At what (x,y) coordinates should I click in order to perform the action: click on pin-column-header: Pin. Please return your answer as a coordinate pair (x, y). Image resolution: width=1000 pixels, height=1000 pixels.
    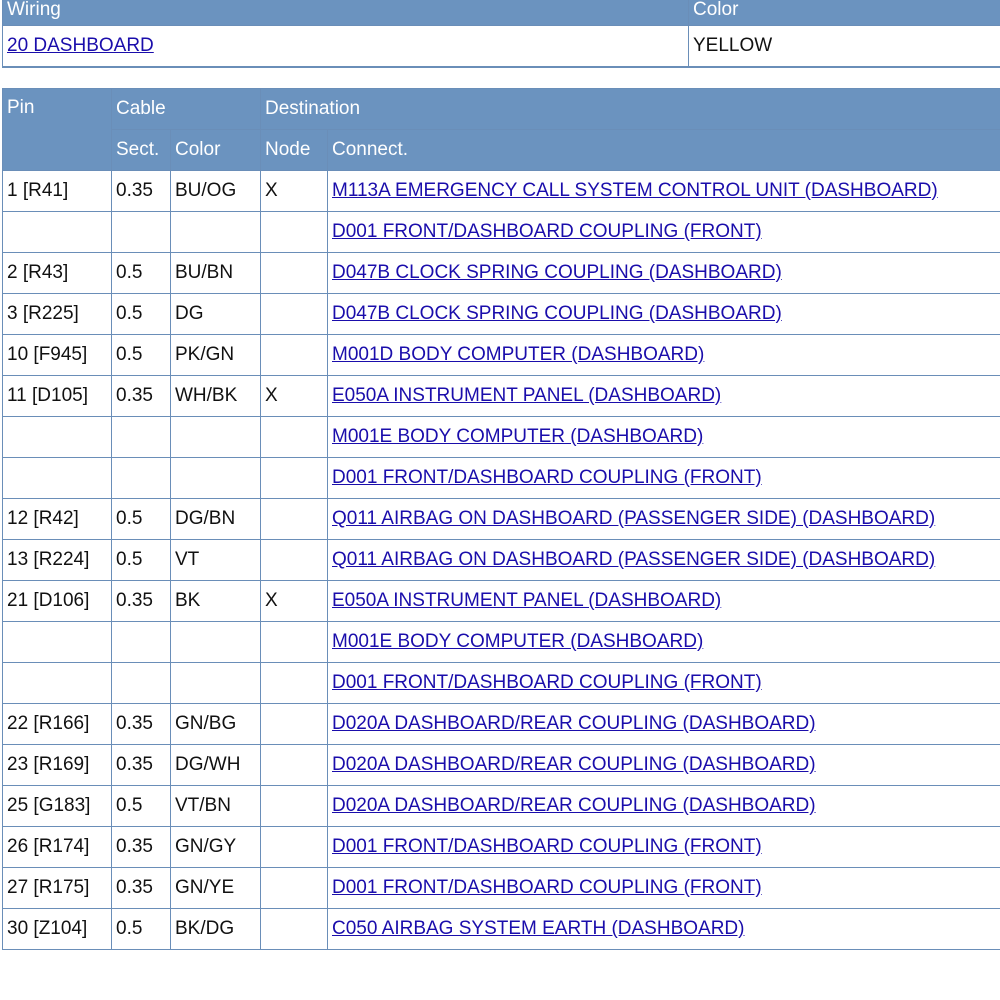
    Looking at the image, I should click on (57, 129).